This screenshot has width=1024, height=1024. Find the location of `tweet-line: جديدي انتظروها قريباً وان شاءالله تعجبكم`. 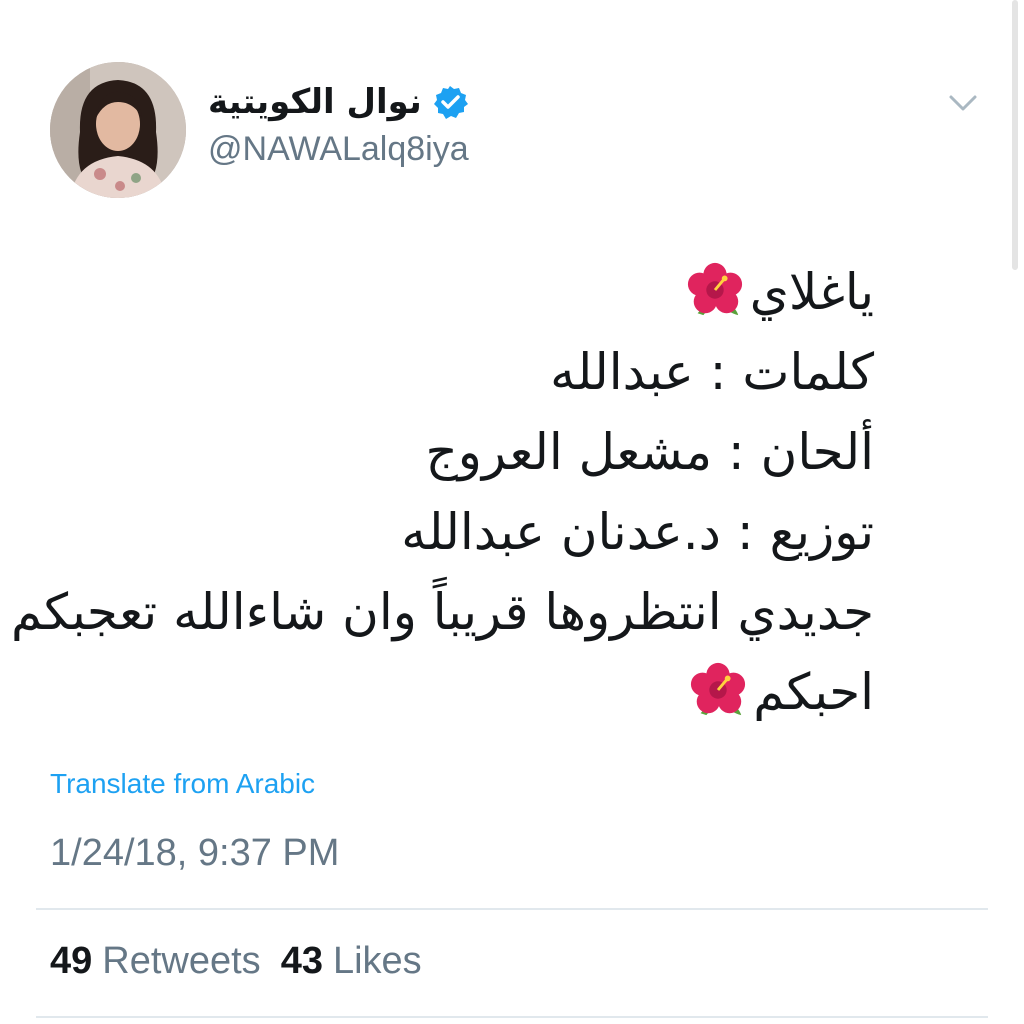

tweet-line: جديدي انتظروها قريباً وان شاءالله تعجبكم is located at coordinates (442, 612).